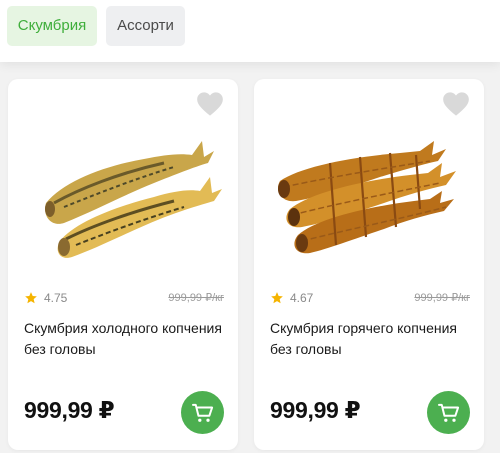 This screenshot has height=453, width=500. What do you see at coordinates (302, 298) in the screenshot?
I see `rating-value: 4.67` at bounding box center [302, 298].